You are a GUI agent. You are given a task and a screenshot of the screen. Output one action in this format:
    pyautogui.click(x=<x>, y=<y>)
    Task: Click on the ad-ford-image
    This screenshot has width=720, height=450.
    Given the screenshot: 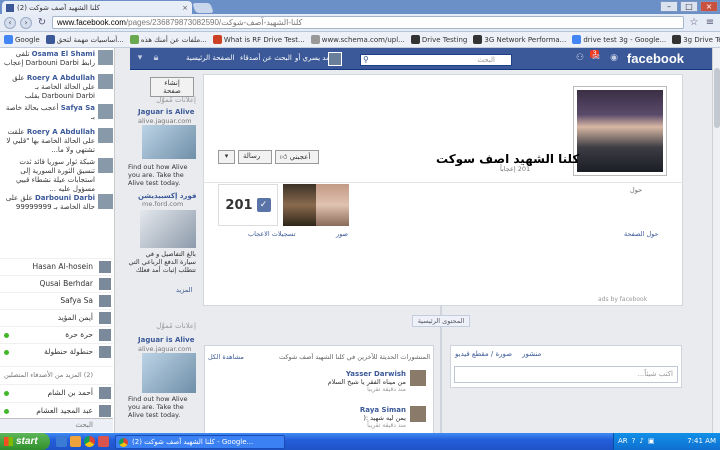 What is the action you would take?
    pyautogui.click(x=168, y=229)
    